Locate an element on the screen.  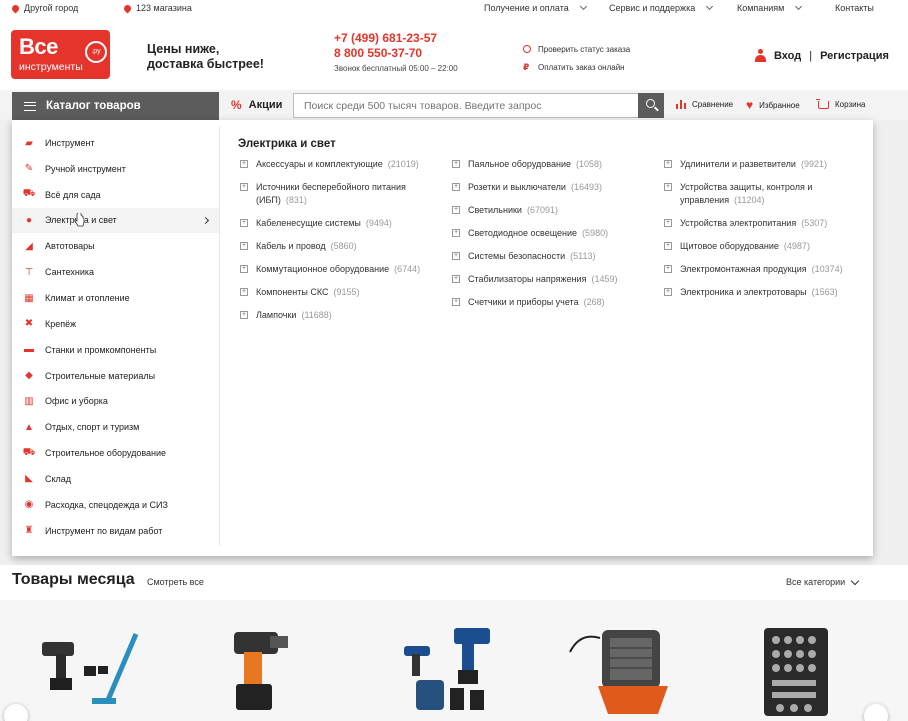
login-link: Вход is located at coordinates (787, 56).